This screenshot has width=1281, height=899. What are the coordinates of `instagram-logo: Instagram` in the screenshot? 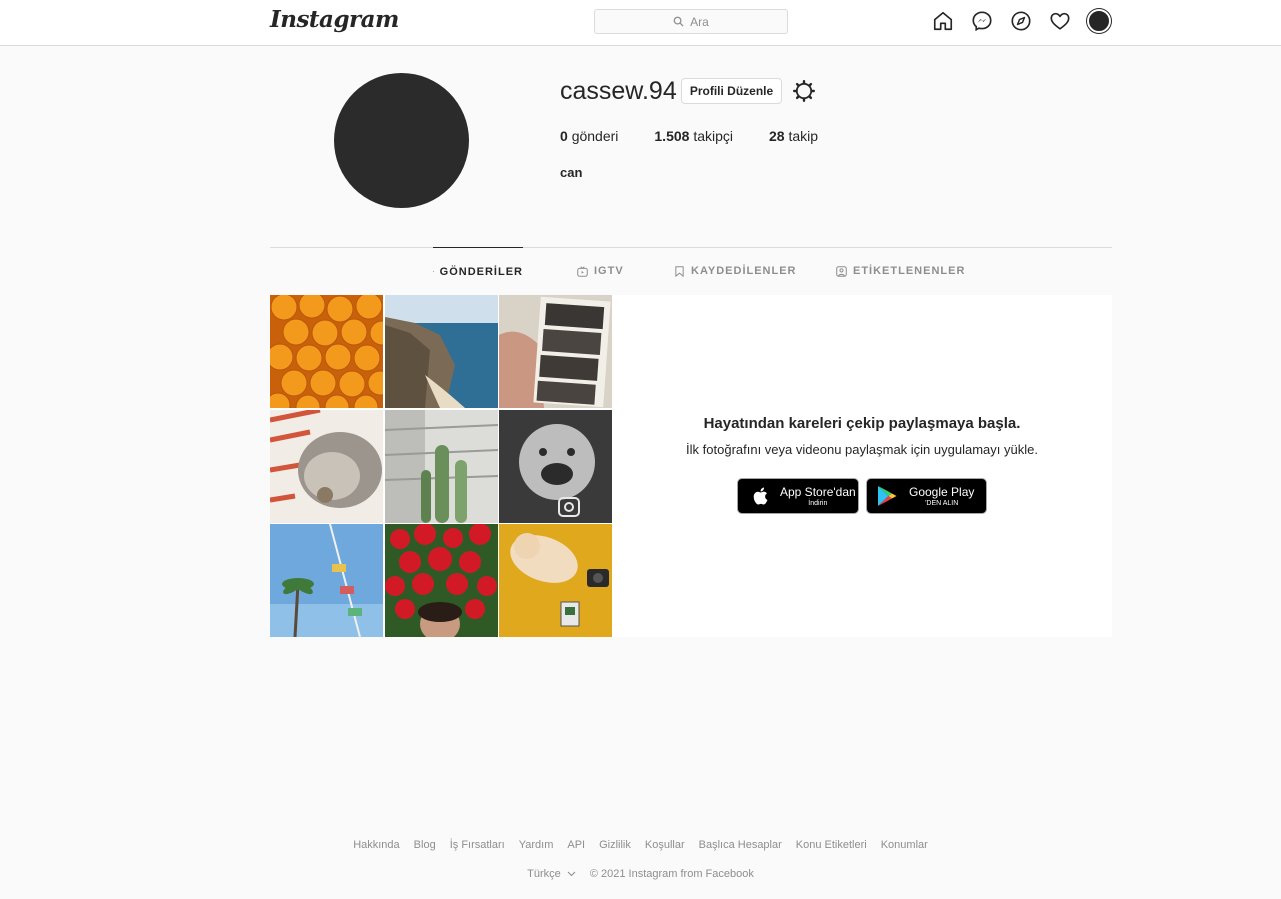 It's located at (334, 19).